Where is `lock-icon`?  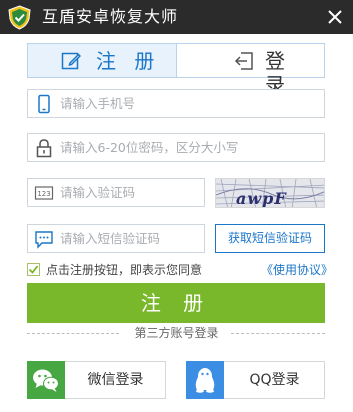
lock-icon is located at coordinates (44, 148).